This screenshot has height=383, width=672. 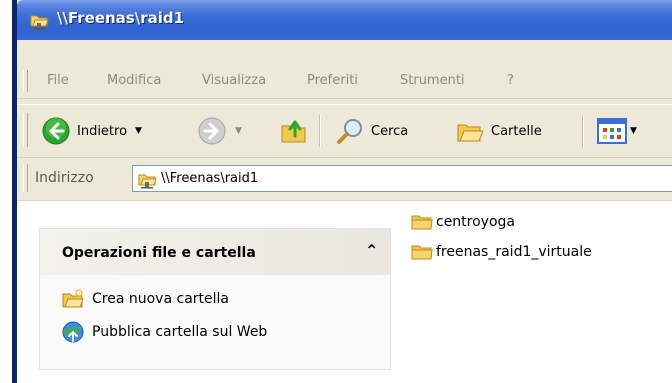 What do you see at coordinates (320, 131) in the screenshot?
I see `toolbar-separator` at bounding box center [320, 131].